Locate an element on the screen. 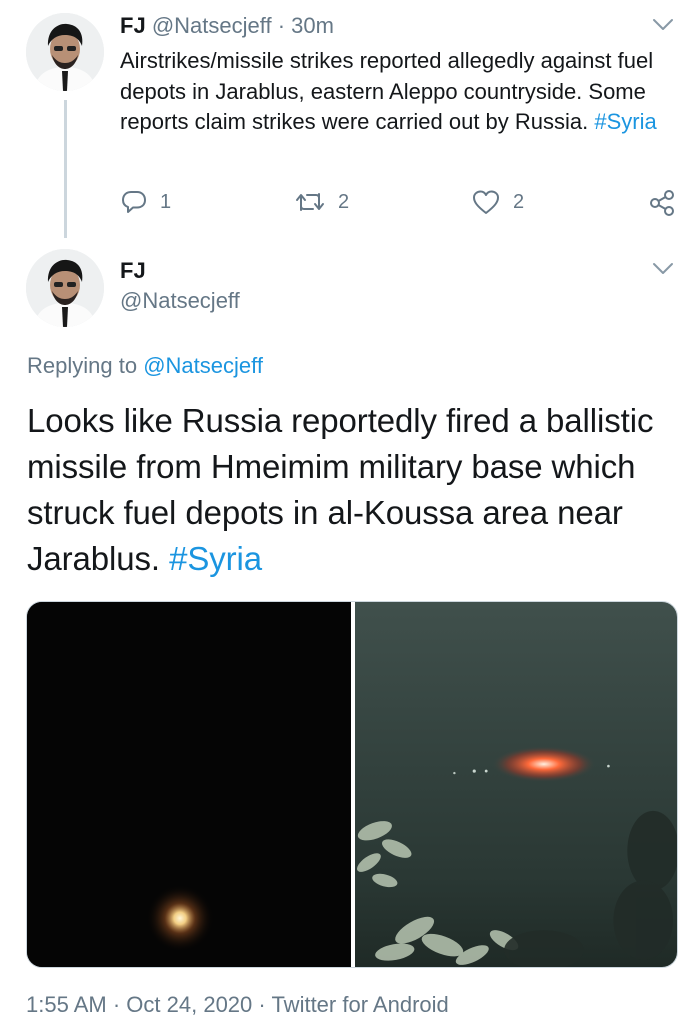  tweet1-header: FJ @Natsecjeff · 30m is located at coordinates (227, 26).